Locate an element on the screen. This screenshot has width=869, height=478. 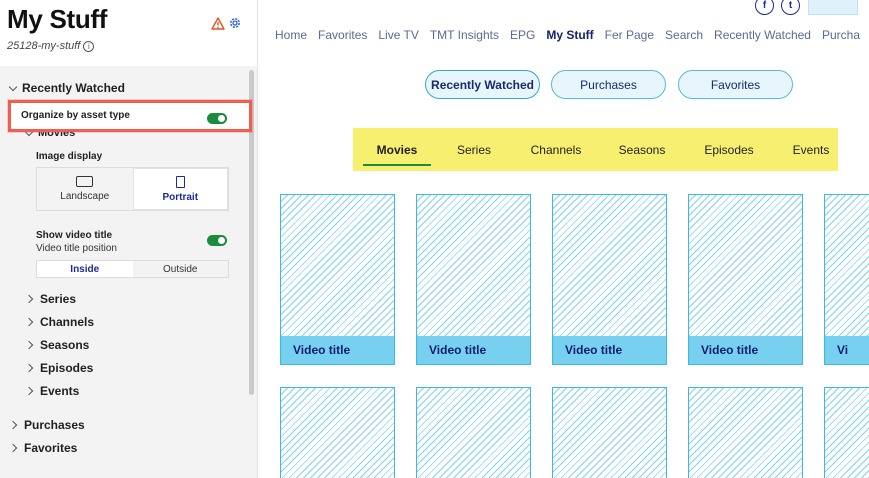
organize-by-asset-type-row: Organize by asset type is located at coordinates (130, 116).